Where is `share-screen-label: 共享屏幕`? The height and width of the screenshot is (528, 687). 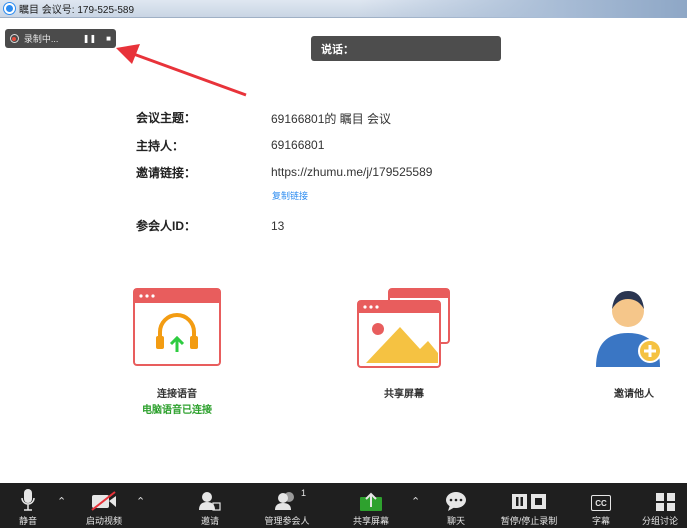
share-screen-label: 共享屏幕 is located at coordinates (404, 394).